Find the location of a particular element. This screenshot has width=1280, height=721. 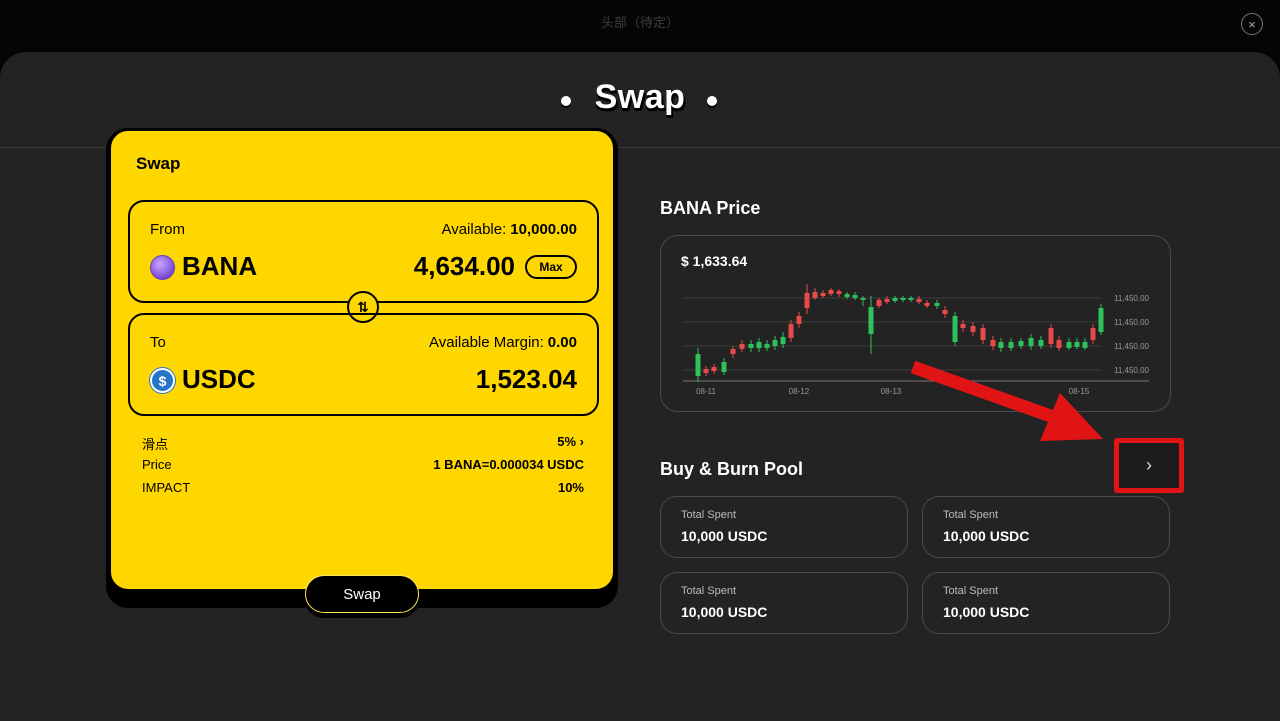

from-token-selector: BANA is located at coordinates (219, 266).